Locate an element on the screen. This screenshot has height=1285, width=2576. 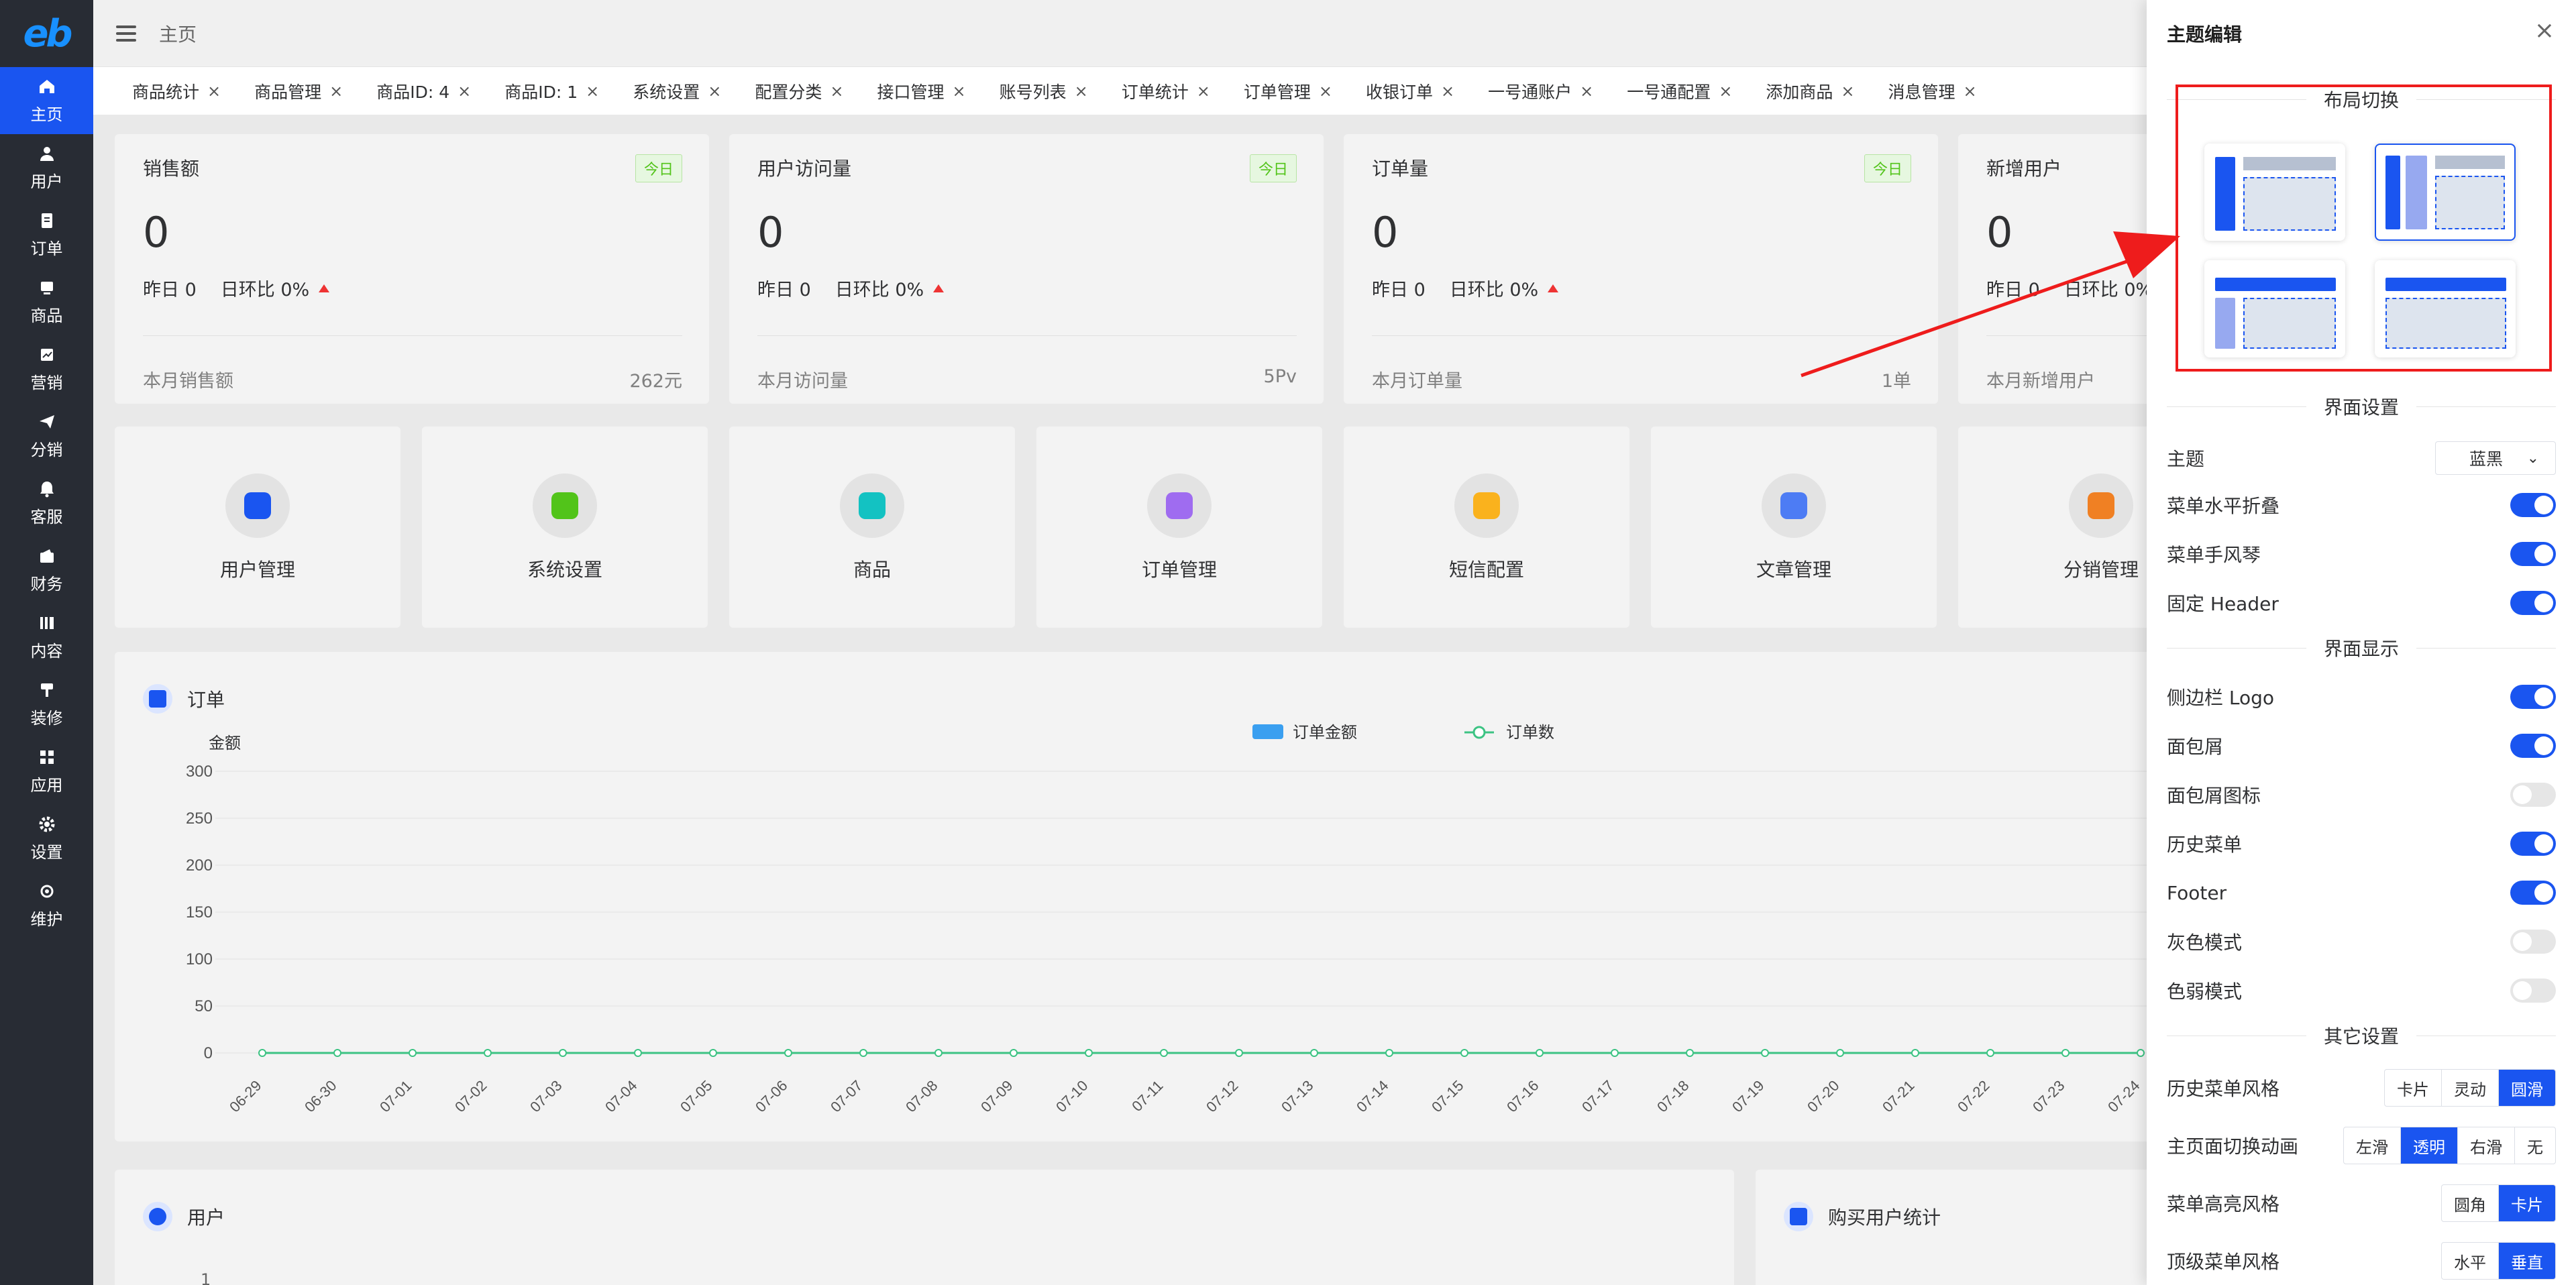
stat-ratio: 日环比 0% is located at coordinates (879, 290).